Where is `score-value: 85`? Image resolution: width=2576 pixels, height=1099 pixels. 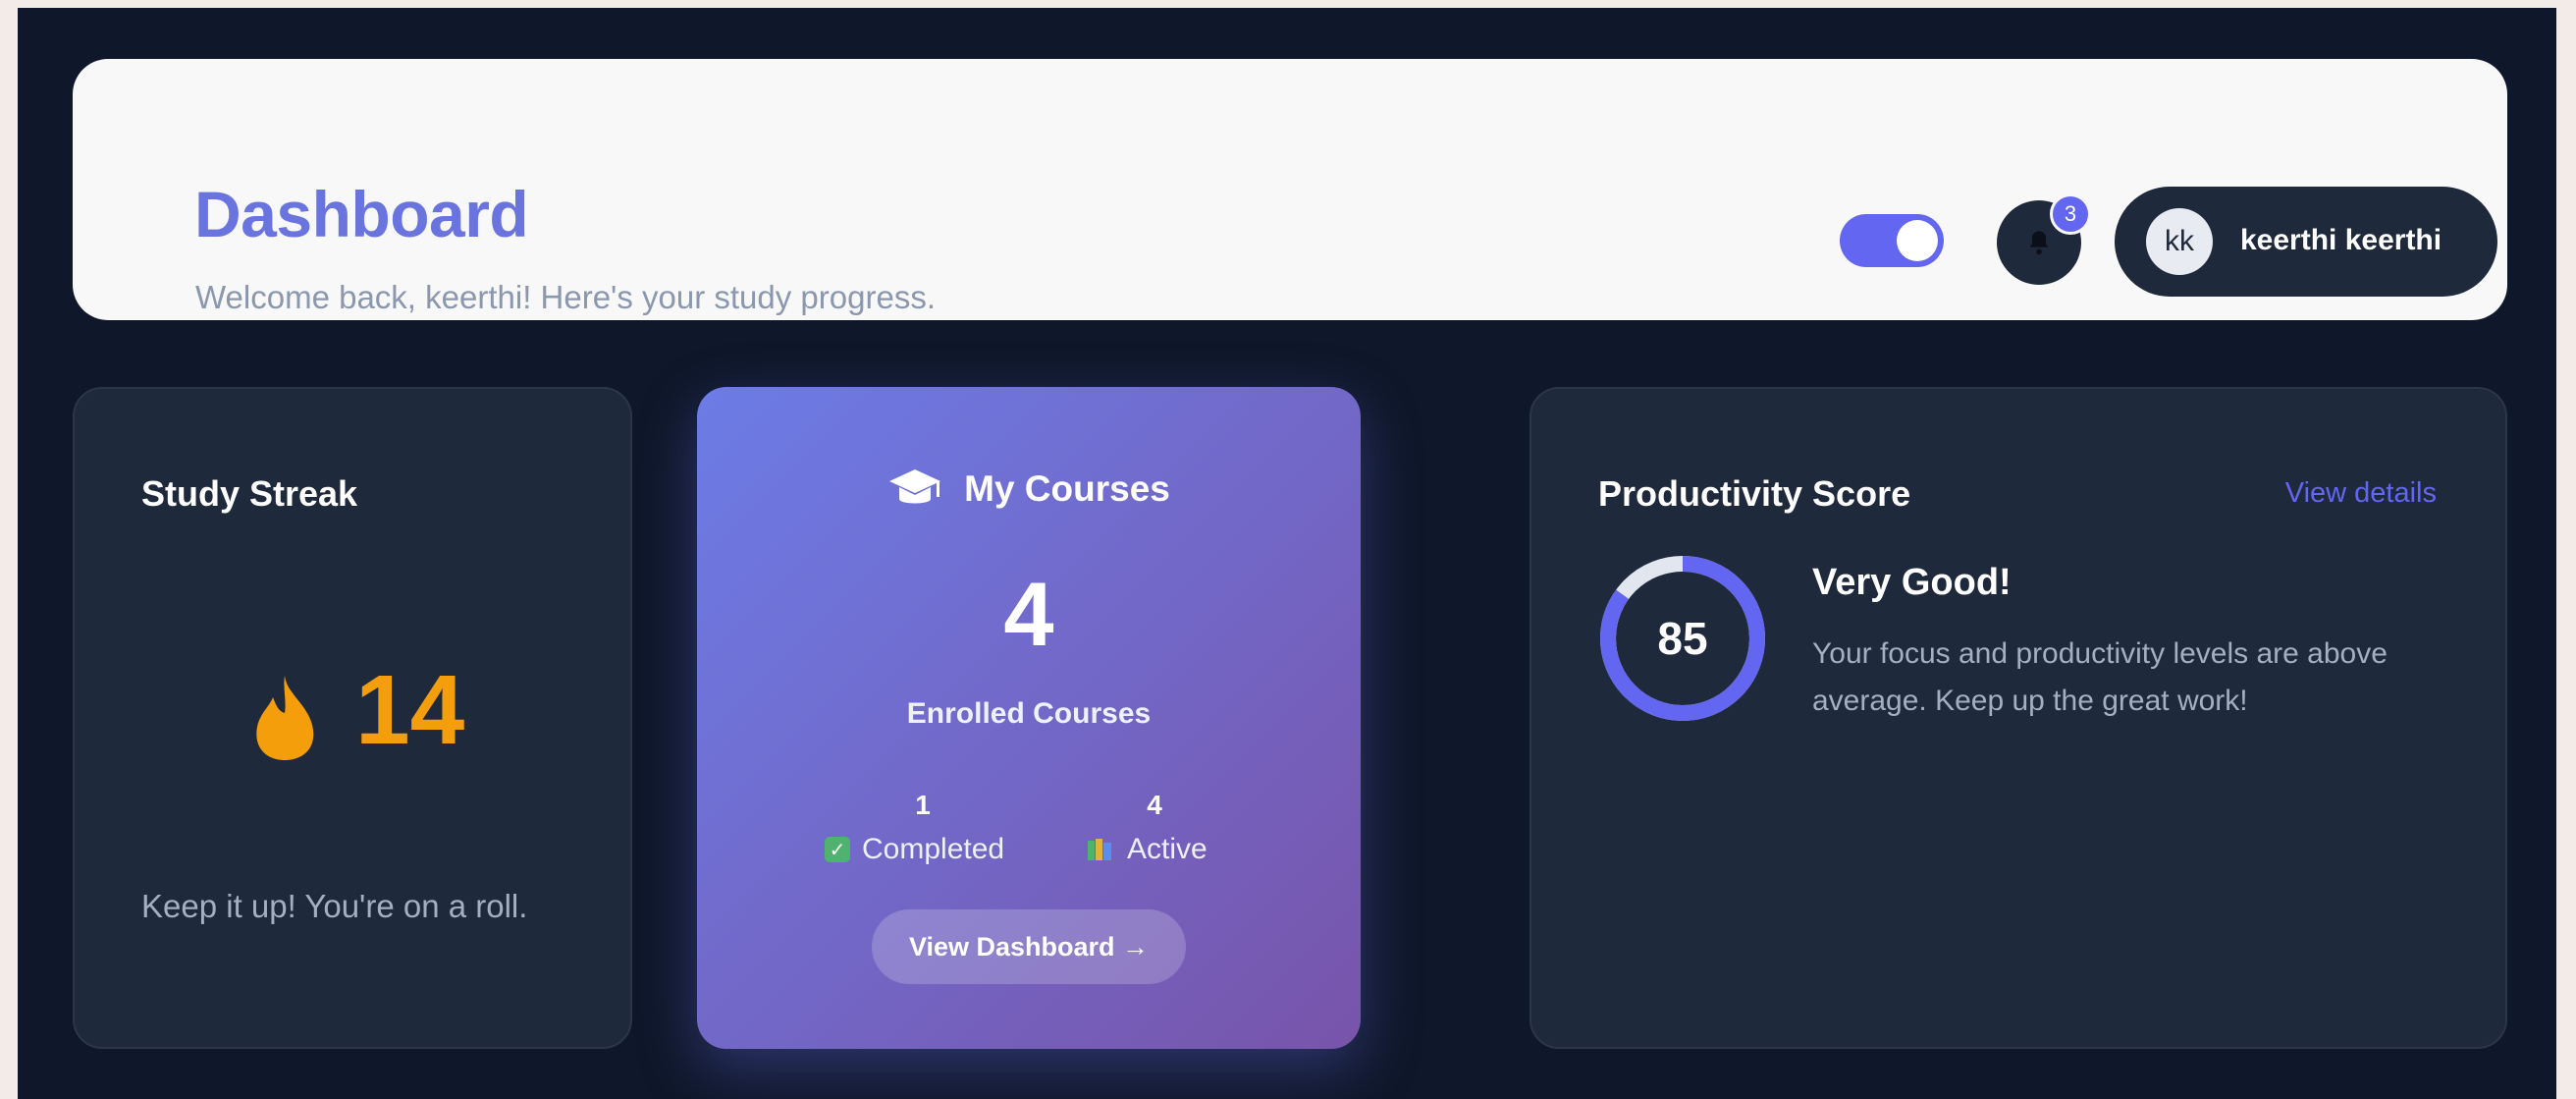
score-value: 85 is located at coordinates (1682, 638).